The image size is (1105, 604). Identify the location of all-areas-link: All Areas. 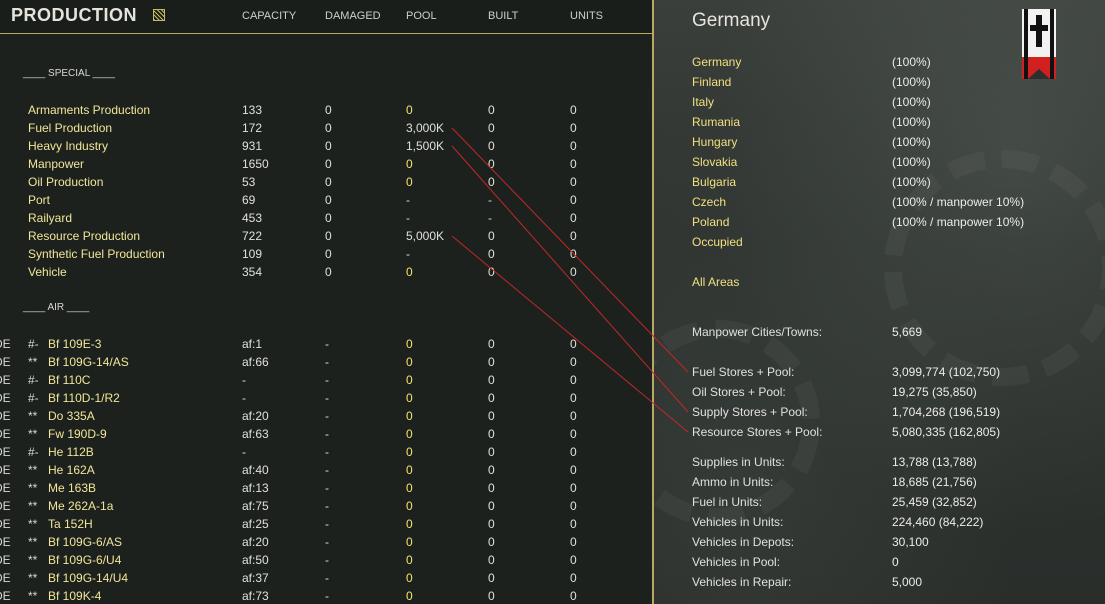
(892, 284).